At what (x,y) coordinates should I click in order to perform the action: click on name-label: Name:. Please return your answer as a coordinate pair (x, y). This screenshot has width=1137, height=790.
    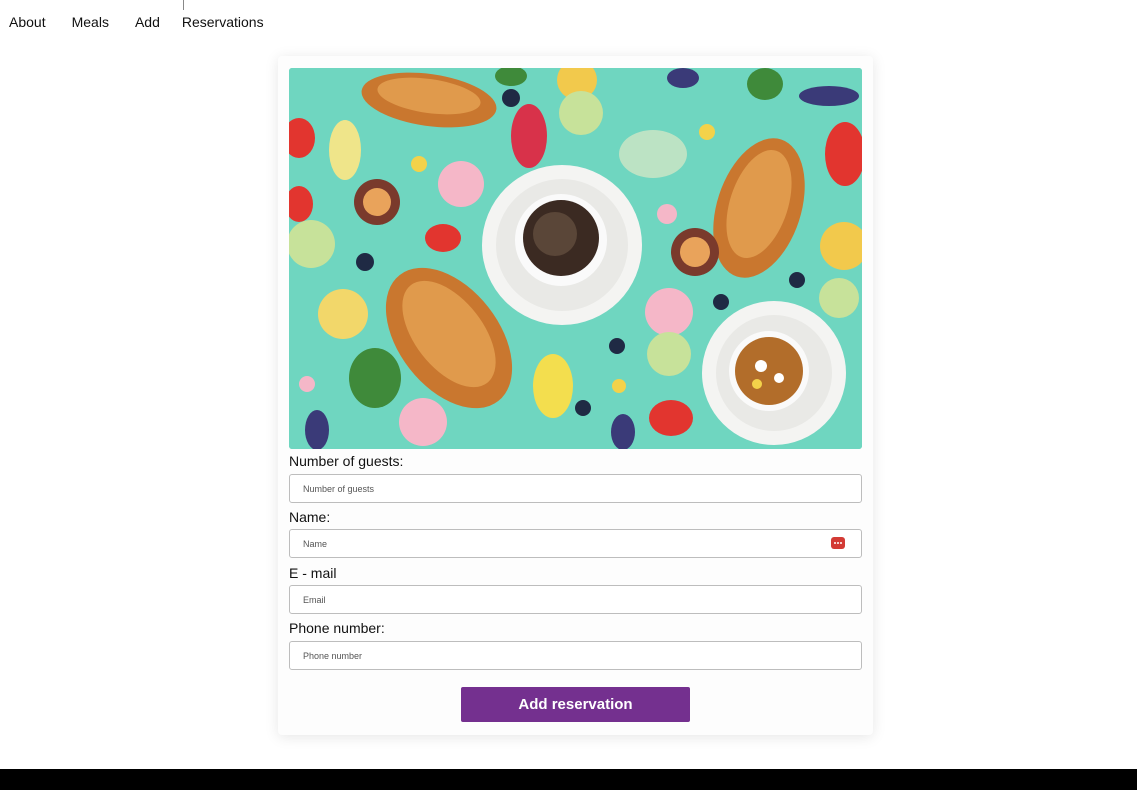
    Looking at the image, I should click on (310, 517).